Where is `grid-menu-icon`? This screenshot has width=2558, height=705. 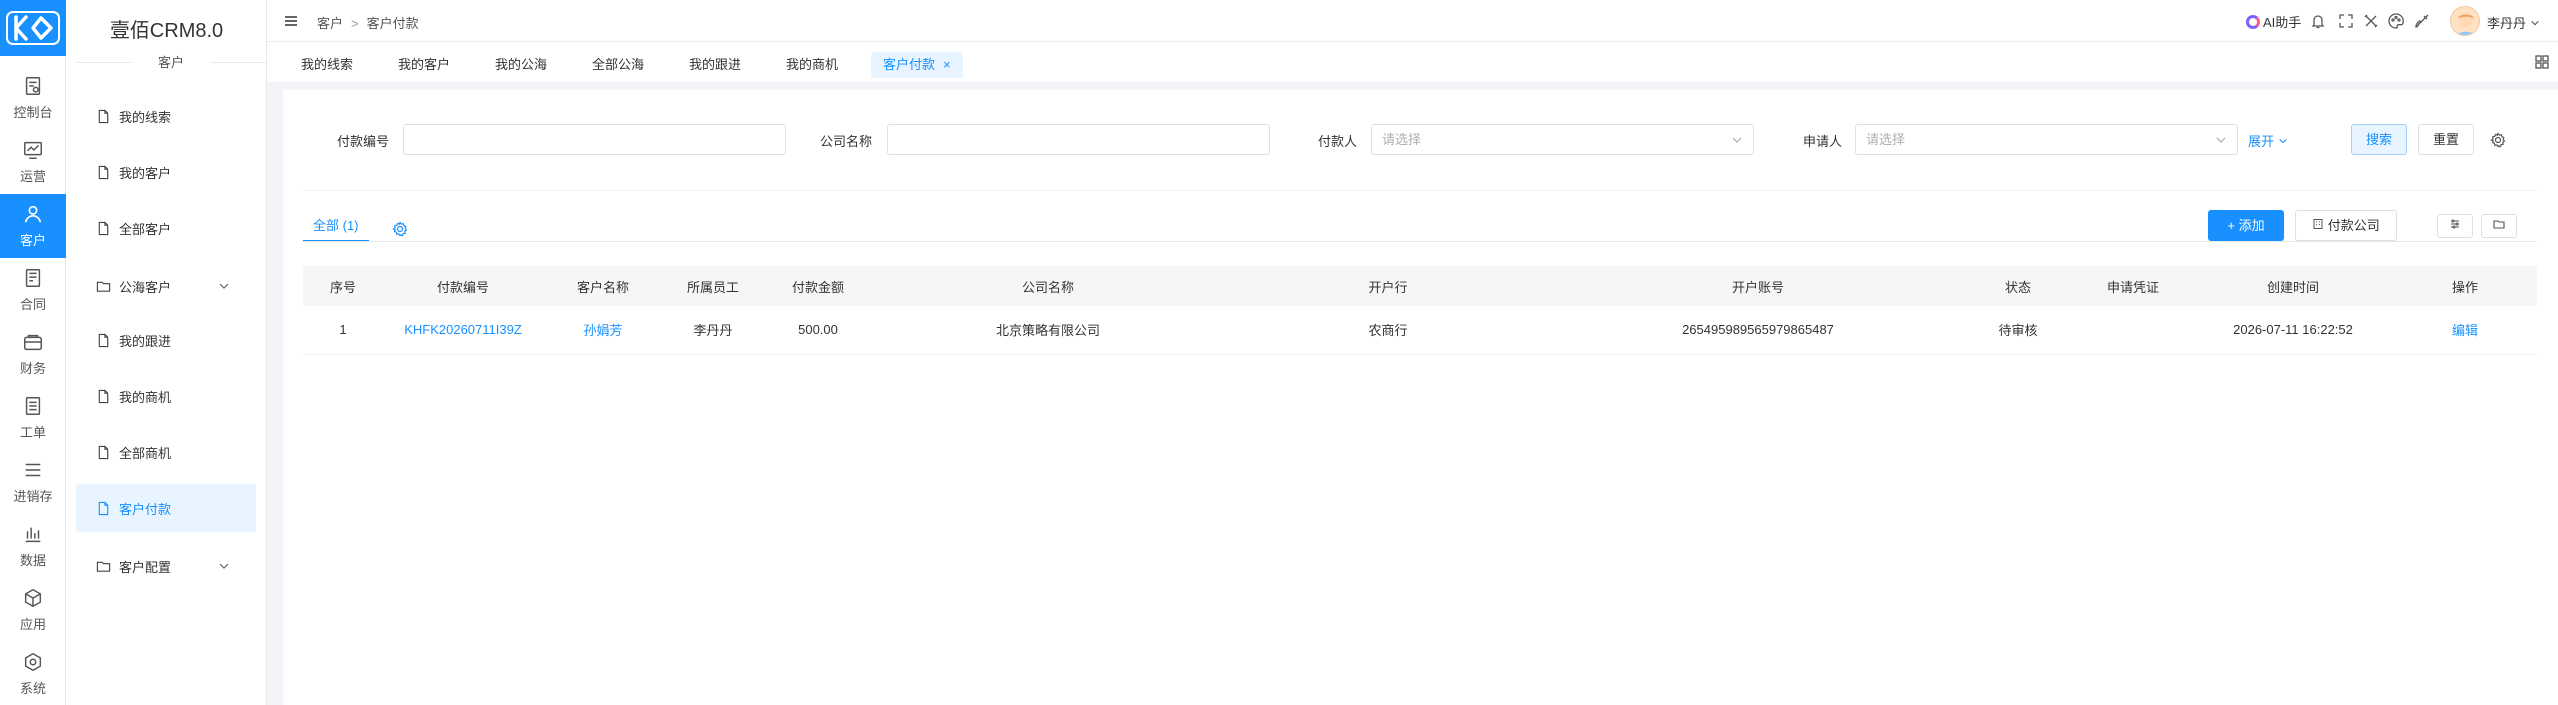 grid-menu-icon is located at coordinates (2542, 62).